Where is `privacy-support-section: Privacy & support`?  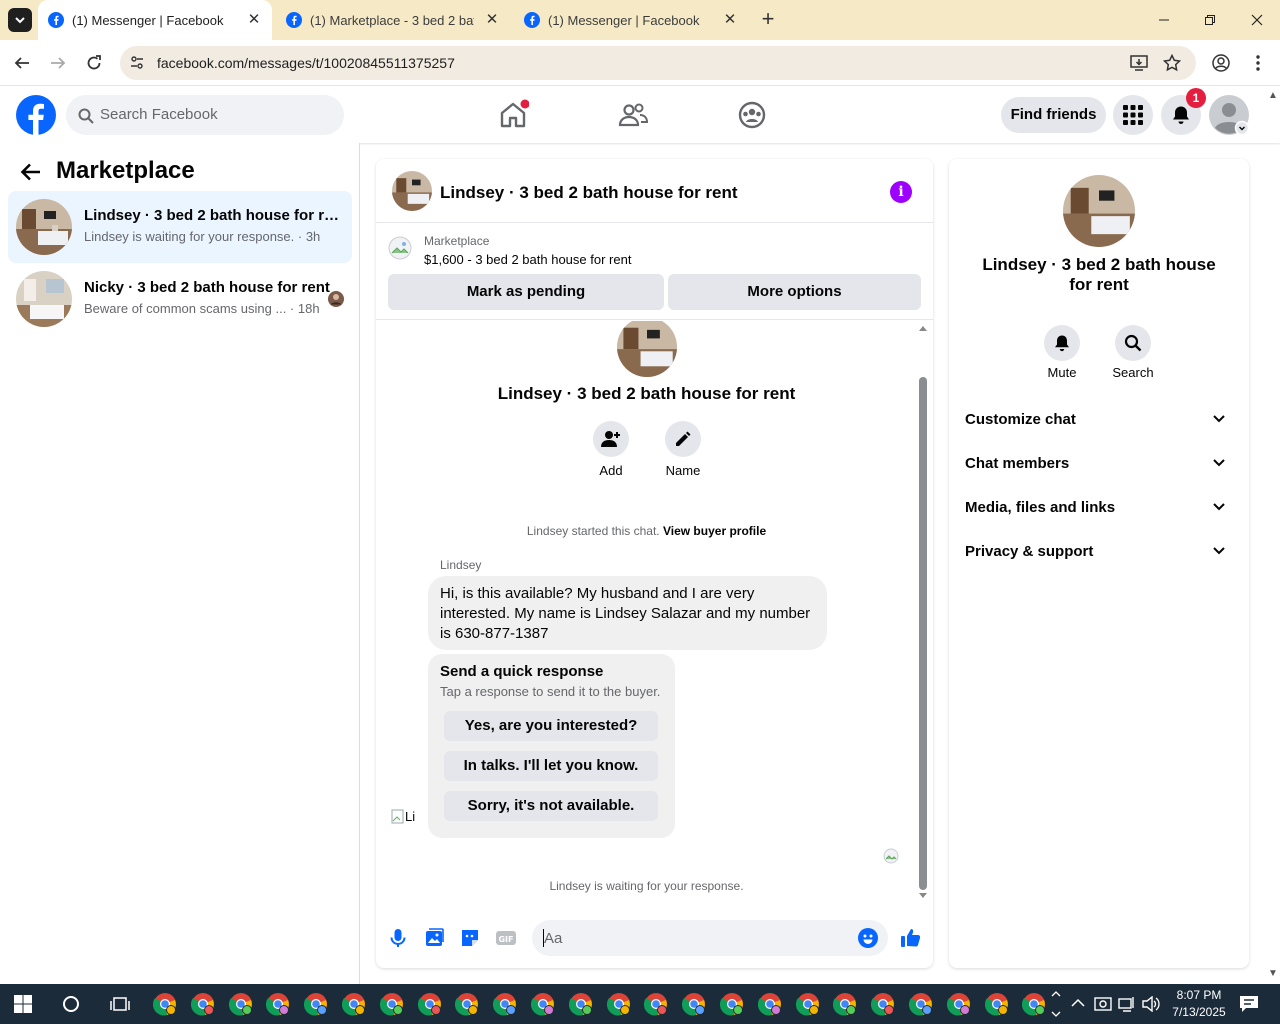 privacy-support-section: Privacy & support is located at coordinates (1099, 555).